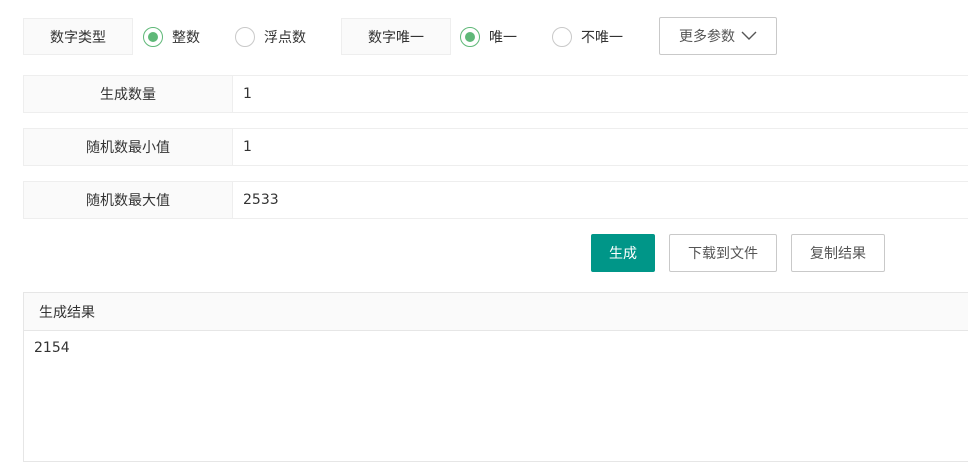 This screenshot has width=968, height=462. What do you see at coordinates (186, 38) in the screenshot?
I see `radio-label: 整数` at bounding box center [186, 38].